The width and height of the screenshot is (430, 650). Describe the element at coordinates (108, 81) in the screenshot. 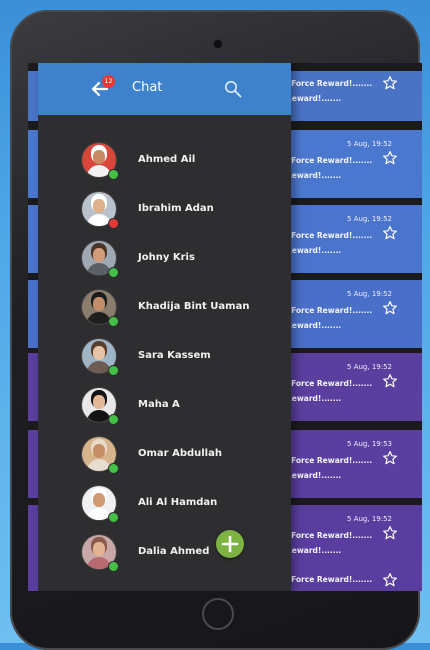

I see `notification-badge: 12` at that location.